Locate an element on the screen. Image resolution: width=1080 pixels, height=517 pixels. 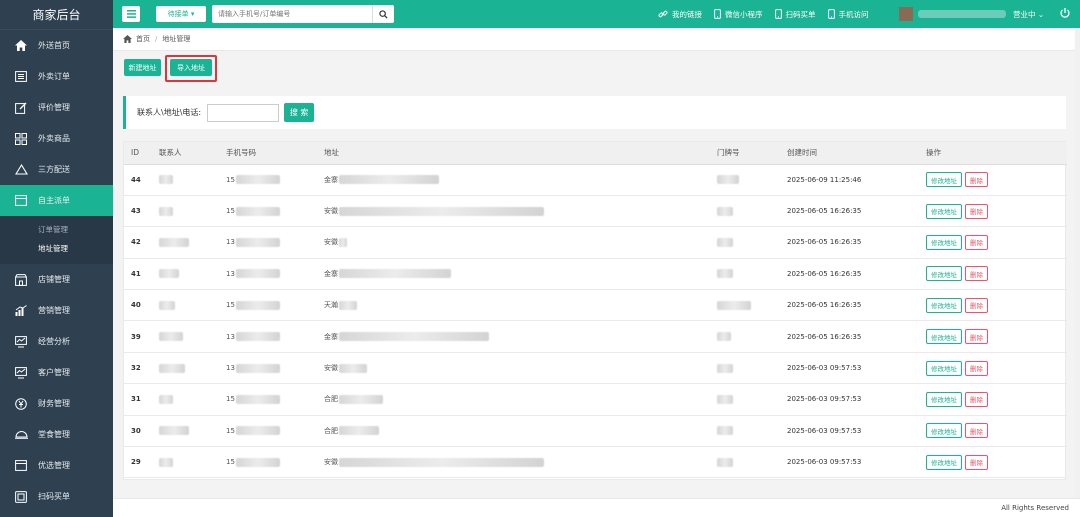
sidebar-item-label: 店铺管理 is located at coordinates (54, 279).